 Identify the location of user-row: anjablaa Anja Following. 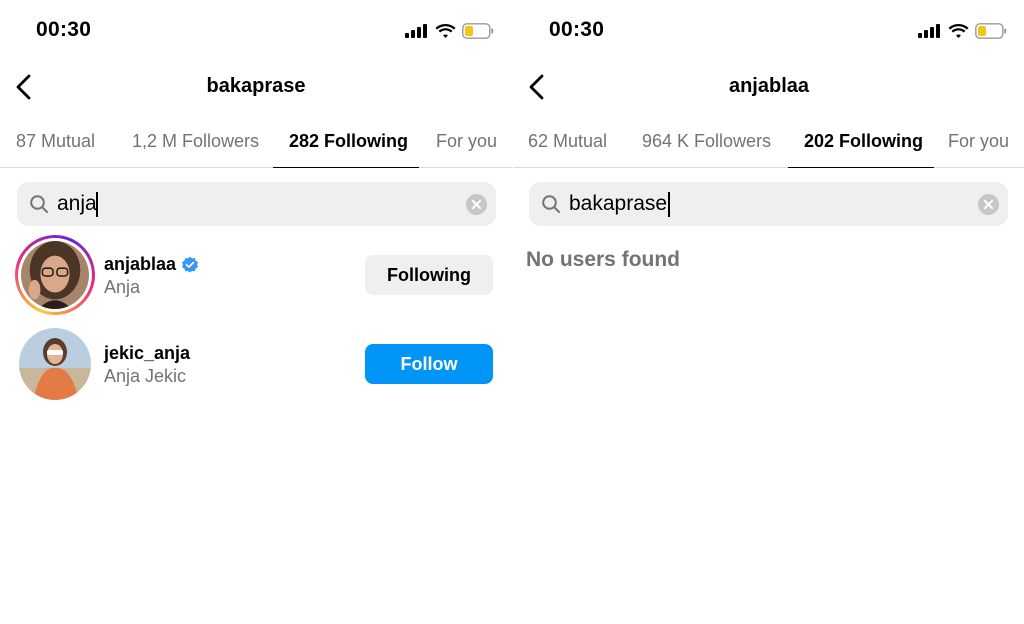
(256, 275).